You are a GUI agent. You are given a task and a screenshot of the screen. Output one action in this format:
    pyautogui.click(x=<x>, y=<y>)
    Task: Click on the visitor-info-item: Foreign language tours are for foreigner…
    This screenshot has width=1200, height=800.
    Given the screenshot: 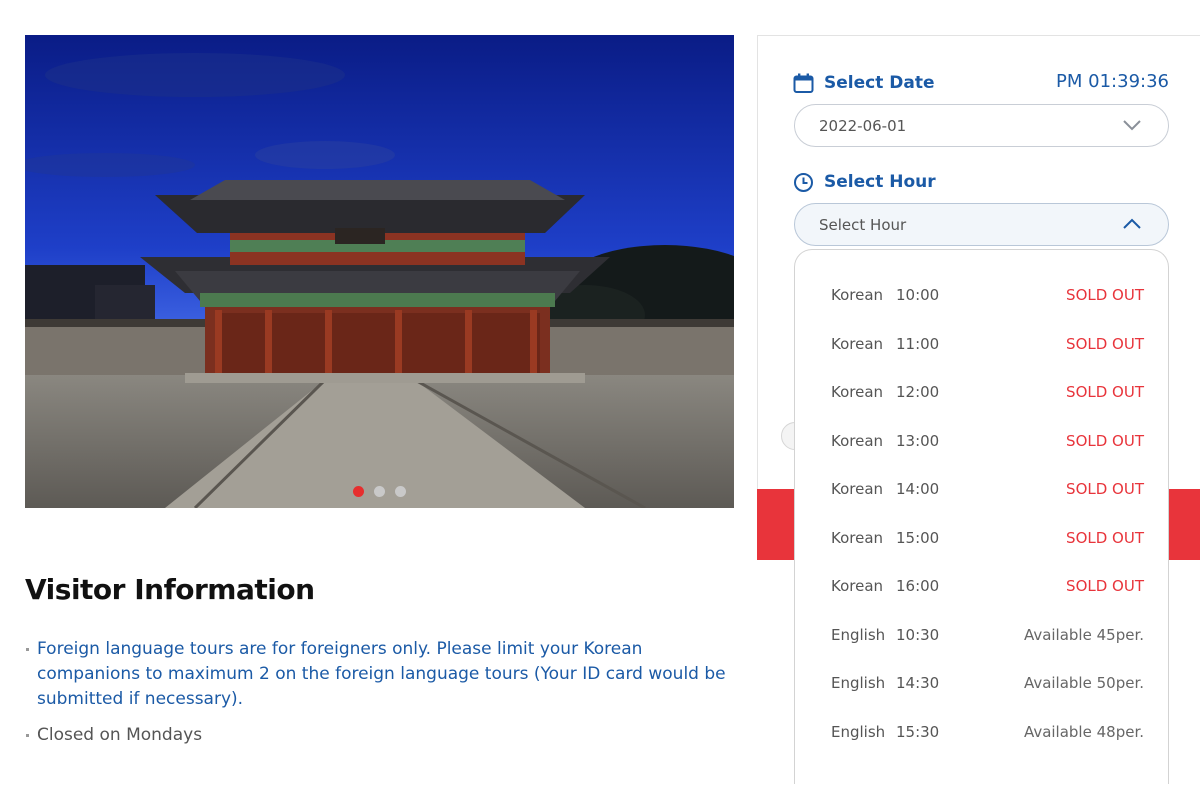 What is the action you would take?
    pyautogui.click(x=380, y=674)
    